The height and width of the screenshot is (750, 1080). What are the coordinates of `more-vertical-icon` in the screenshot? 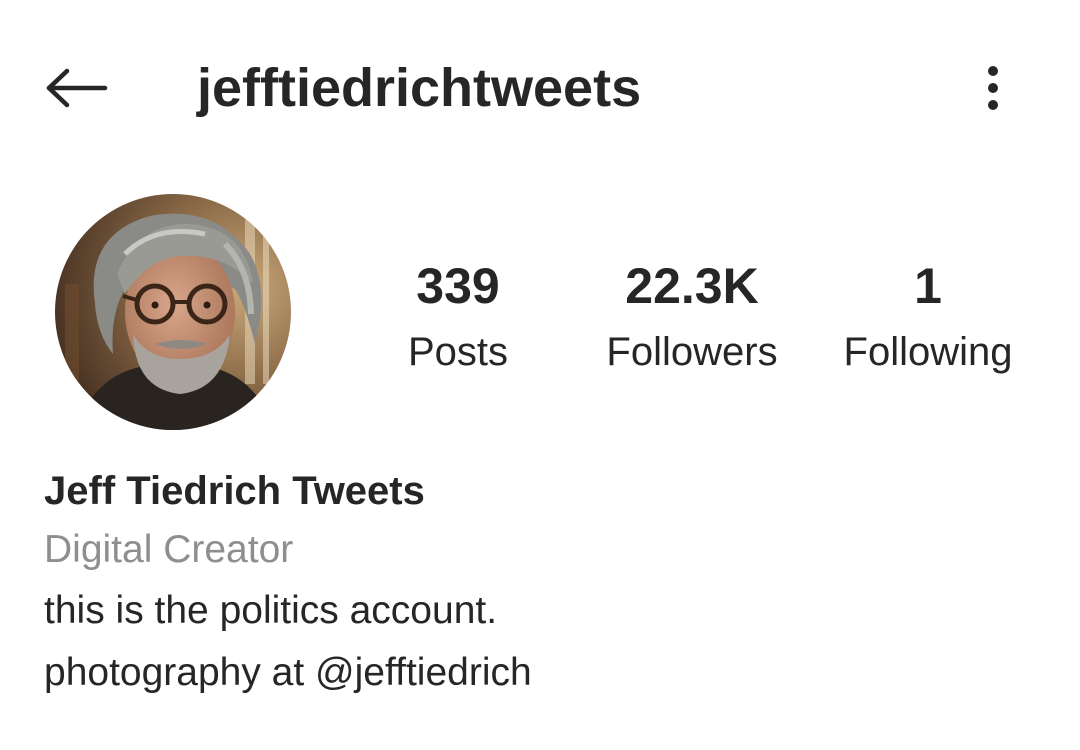 It's located at (993, 88).